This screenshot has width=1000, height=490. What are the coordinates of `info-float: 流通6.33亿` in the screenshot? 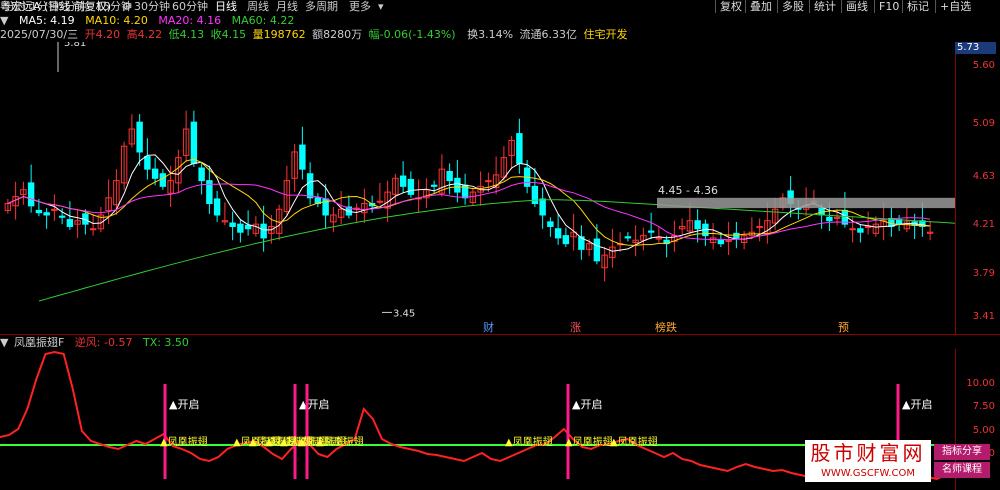 It's located at (548, 34).